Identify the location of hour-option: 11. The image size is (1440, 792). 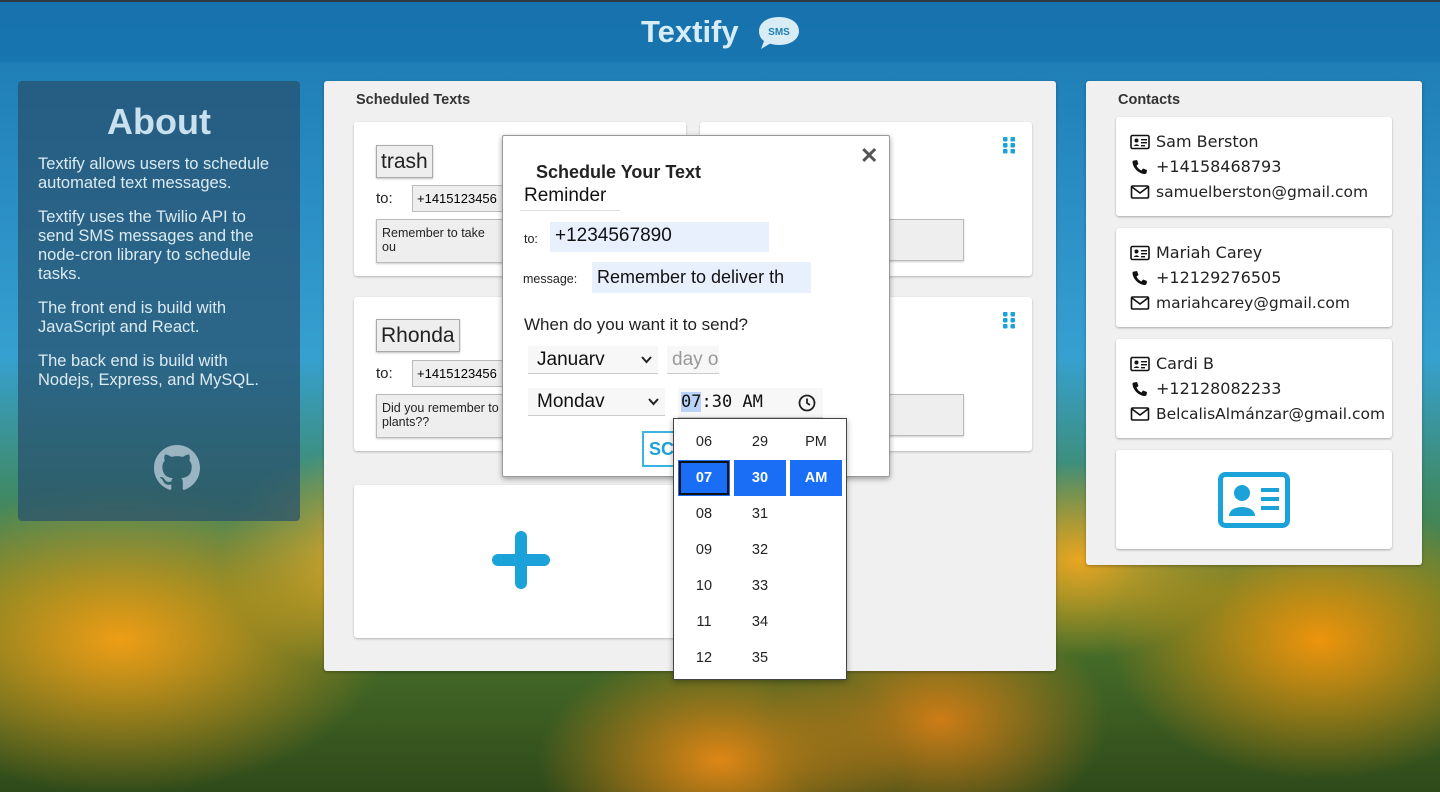
(704, 622).